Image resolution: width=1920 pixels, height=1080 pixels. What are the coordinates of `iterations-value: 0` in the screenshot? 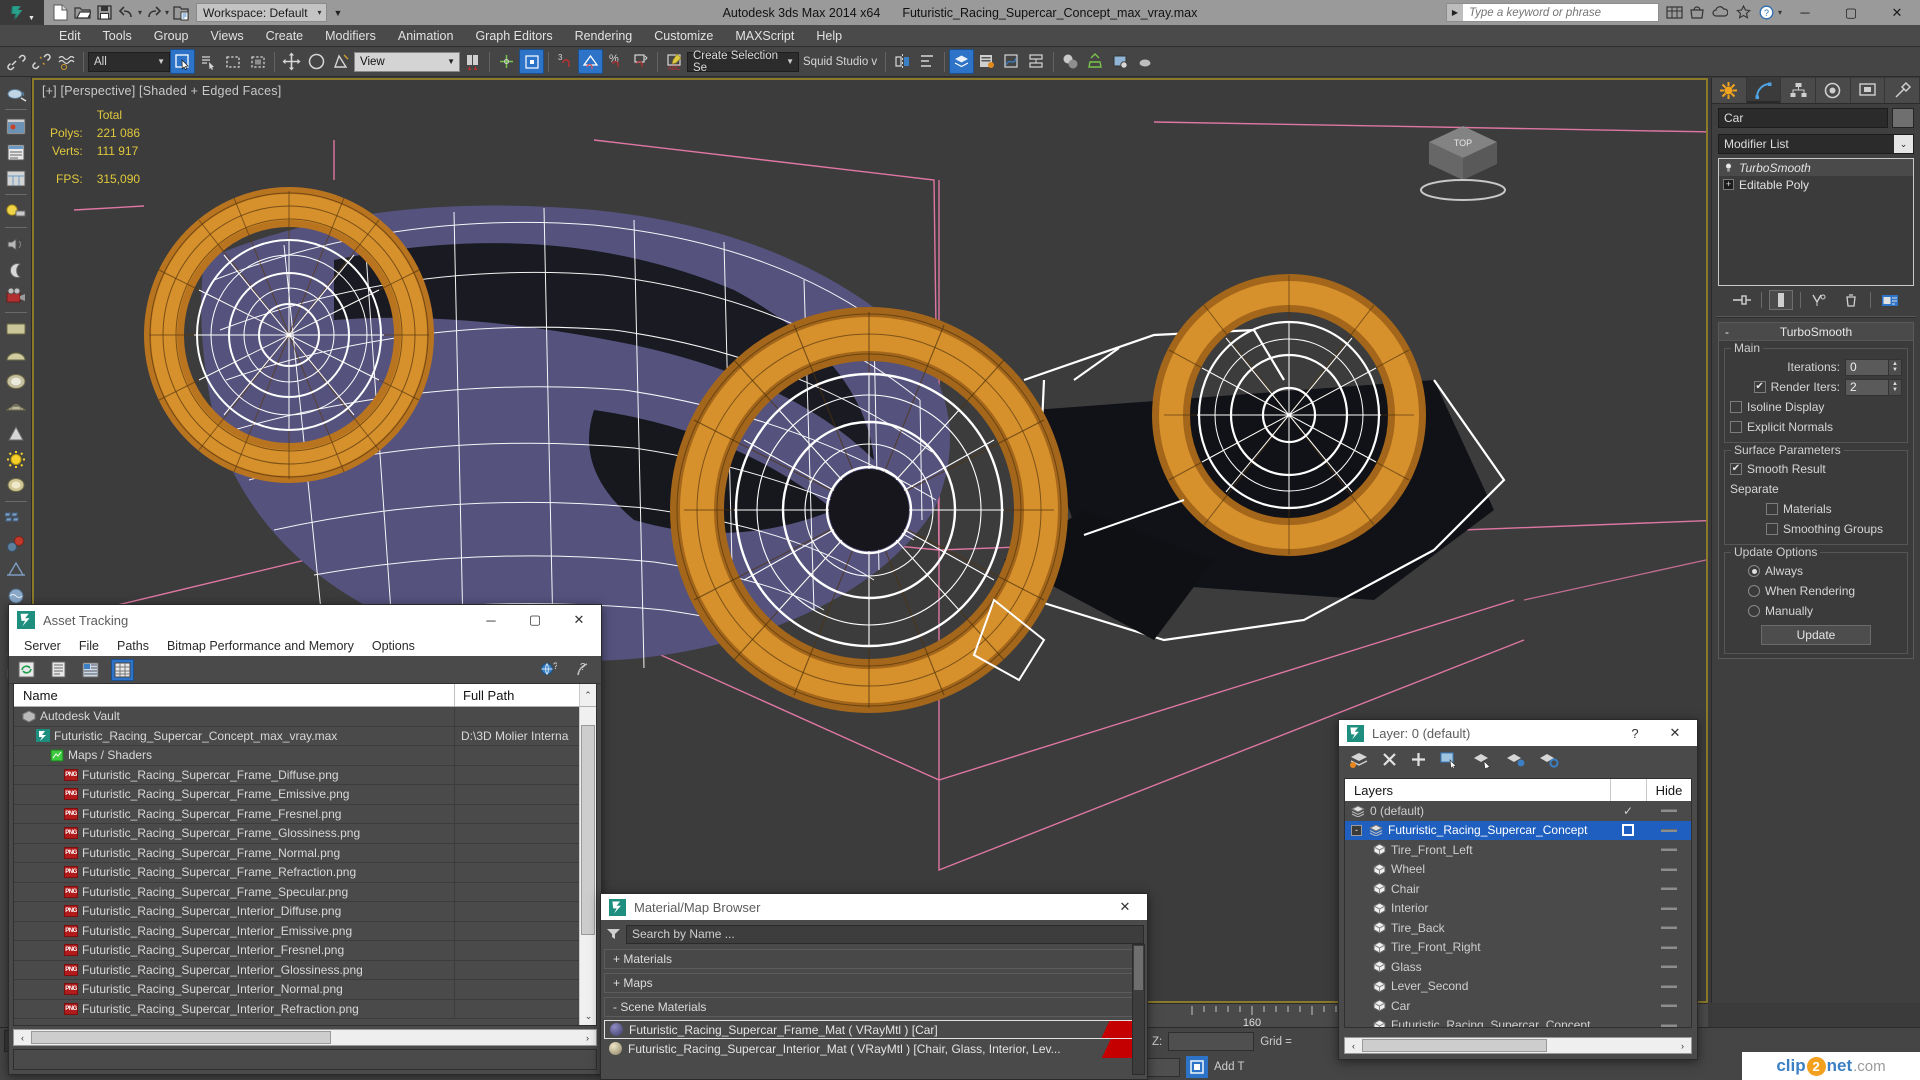 It's located at (1867, 367).